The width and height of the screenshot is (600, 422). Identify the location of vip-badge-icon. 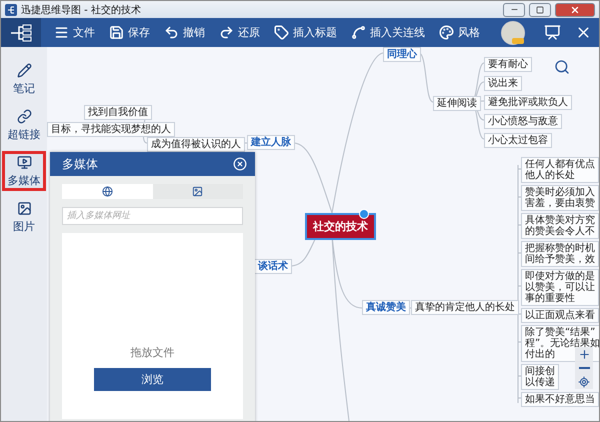
(518, 41).